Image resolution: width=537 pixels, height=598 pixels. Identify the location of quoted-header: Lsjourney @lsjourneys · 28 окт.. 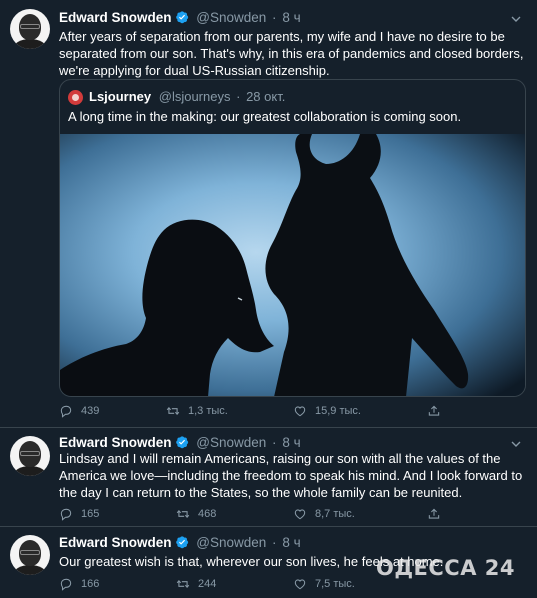
(187, 96).